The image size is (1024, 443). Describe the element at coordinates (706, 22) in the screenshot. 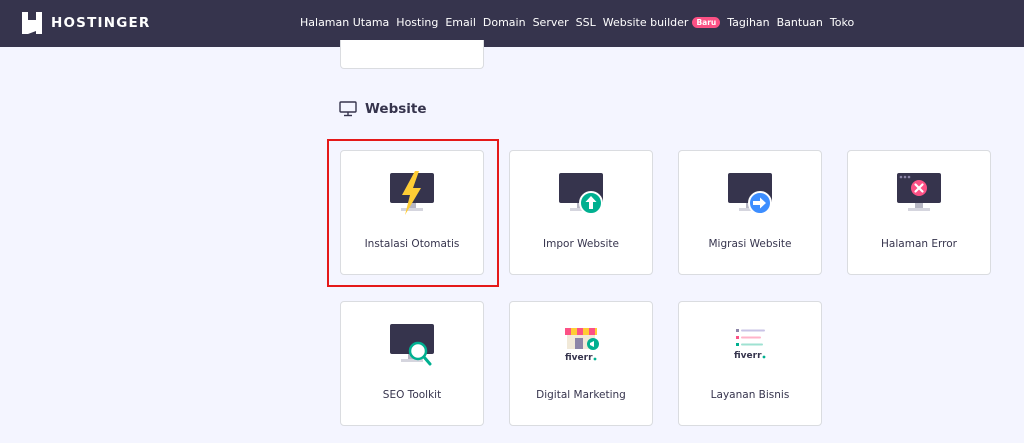

I see `new-badge: Baru` at that location.